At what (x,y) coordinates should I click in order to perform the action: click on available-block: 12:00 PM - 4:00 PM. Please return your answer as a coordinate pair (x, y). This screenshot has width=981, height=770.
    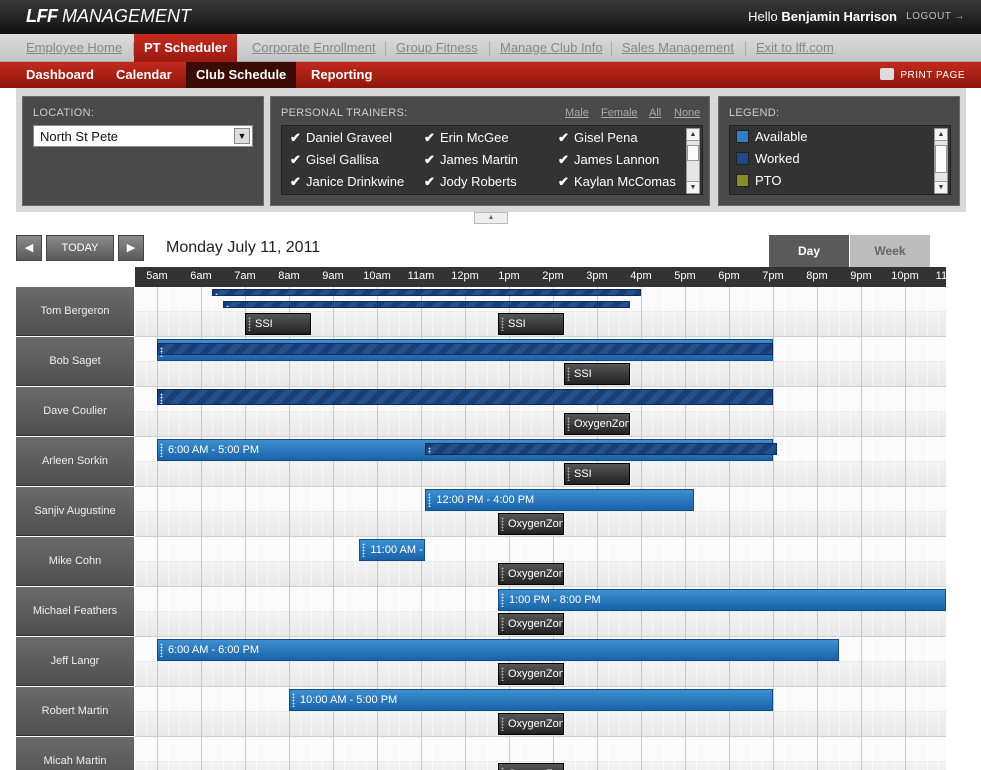
    Looking at the image, I should click on (559, 500).